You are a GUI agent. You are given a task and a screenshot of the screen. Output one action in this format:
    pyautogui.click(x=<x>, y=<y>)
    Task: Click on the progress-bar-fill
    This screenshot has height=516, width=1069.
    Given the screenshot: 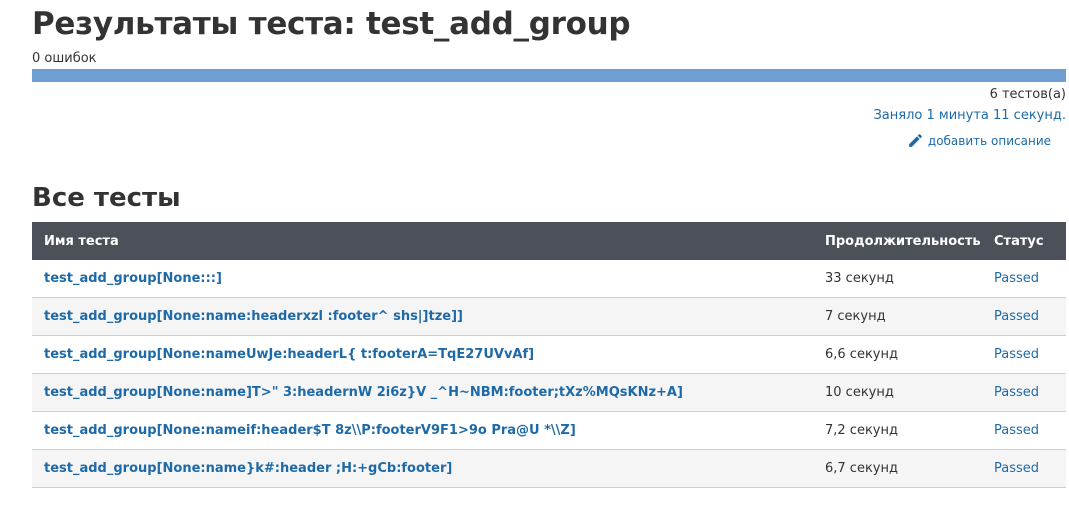 What is the action you would take?
    pyautogui.click(x=549, y=75)
    